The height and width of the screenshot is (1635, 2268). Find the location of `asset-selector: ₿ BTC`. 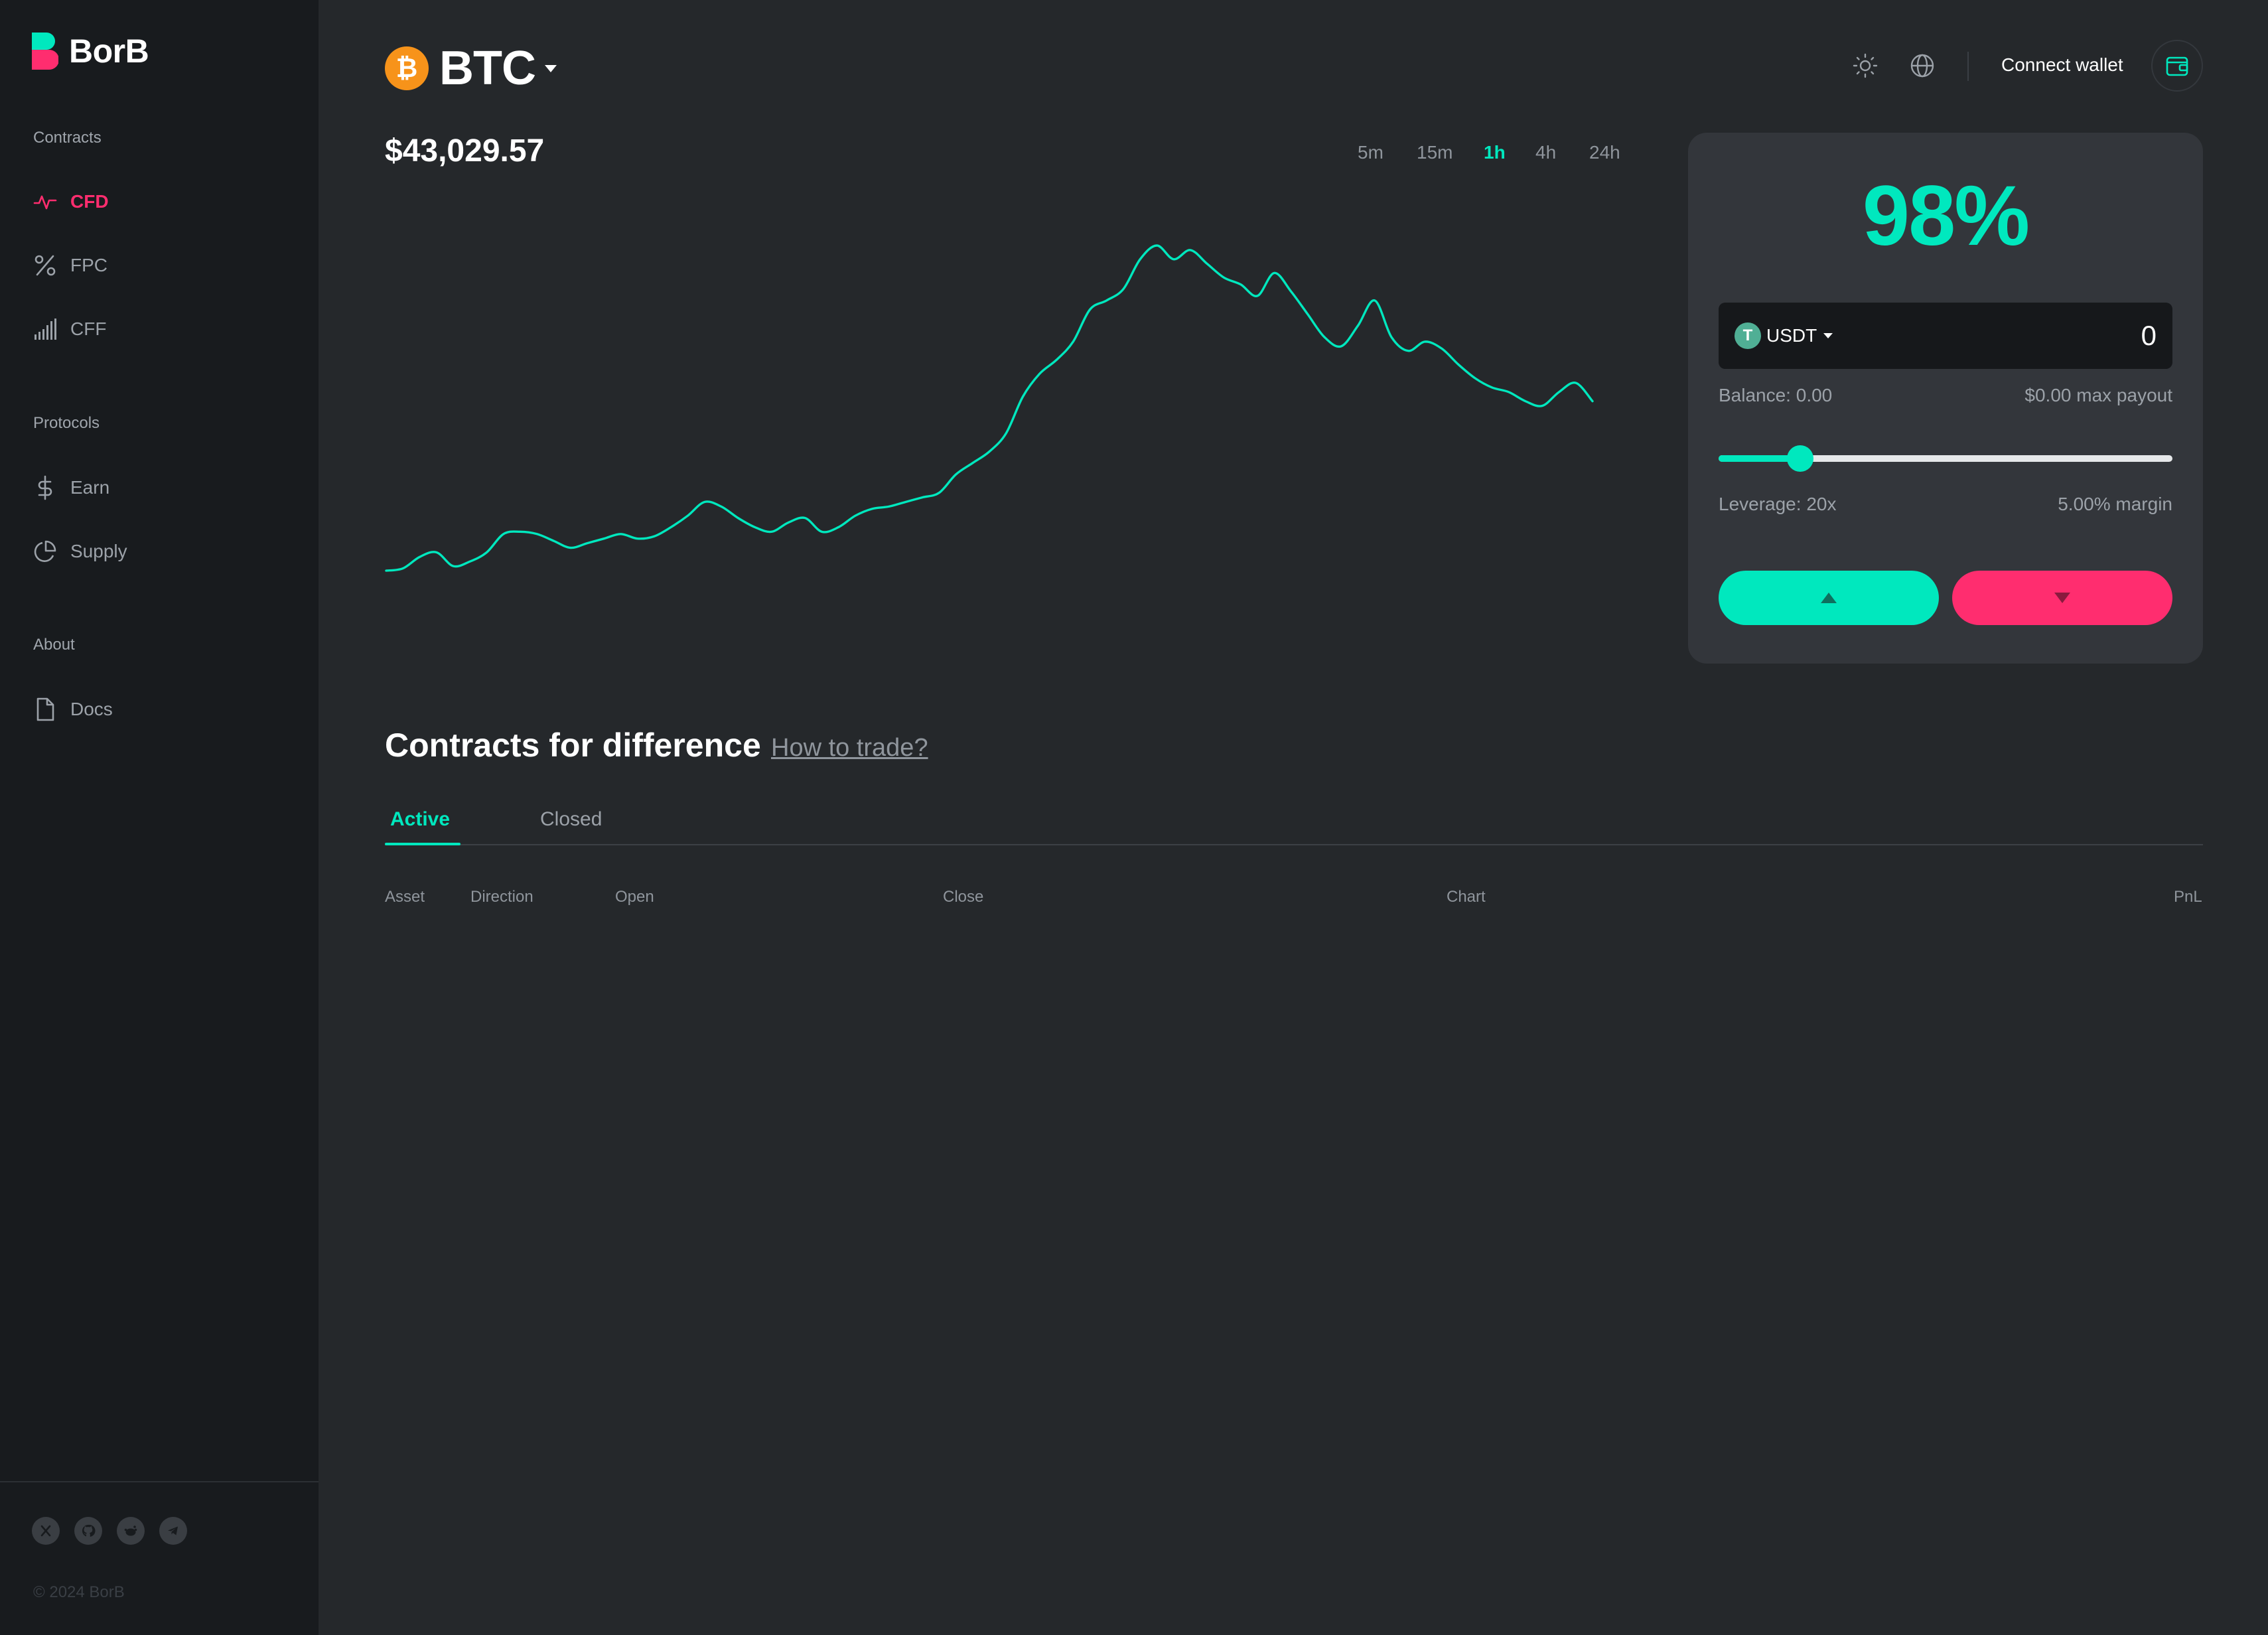

asset-selector: ₿ BTC is located at coordinates (471, 68).